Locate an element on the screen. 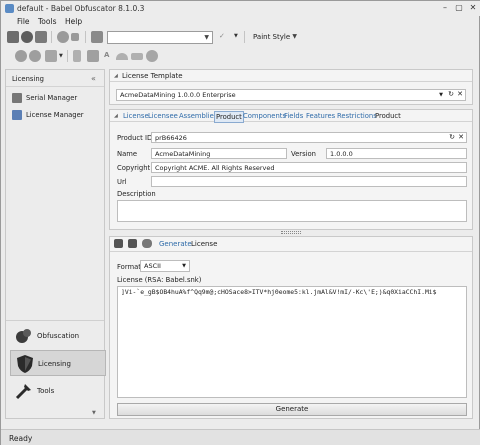 The width and height of the screenshot is (480, 445). tools-icon is located at coordinates (24, 391).